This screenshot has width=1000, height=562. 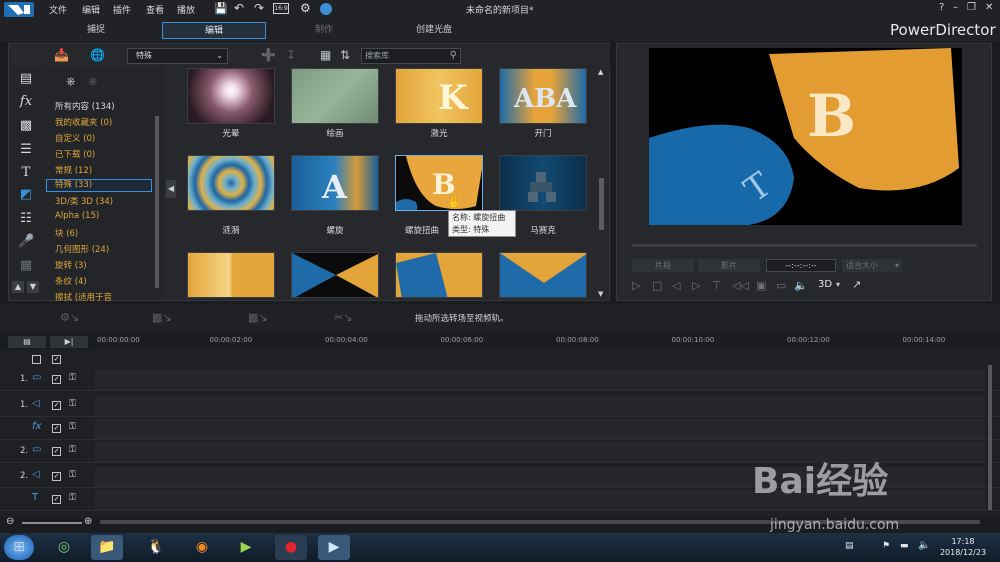 What do you see at coordinates (543, 183) in the screenshot?
I see `transition-thumb-mosaic` at bounding box center [543, 183].